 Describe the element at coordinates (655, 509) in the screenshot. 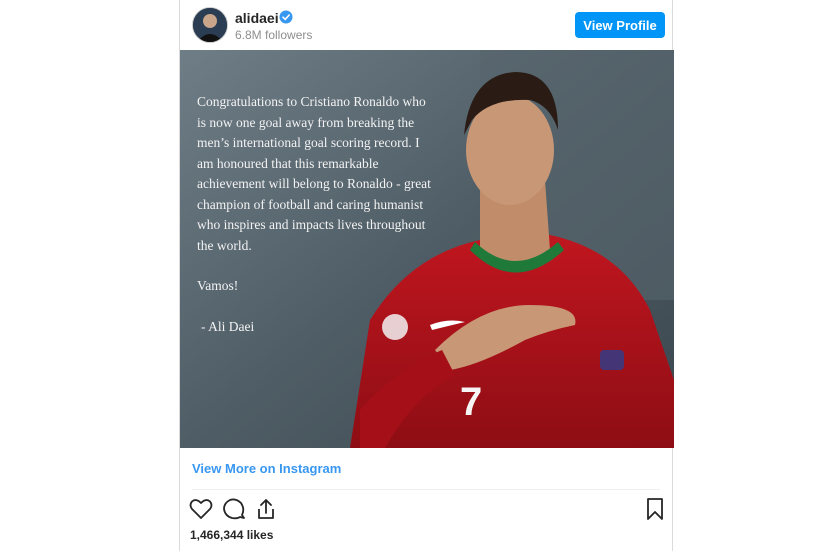

I see `bookmark-icon` at that location.